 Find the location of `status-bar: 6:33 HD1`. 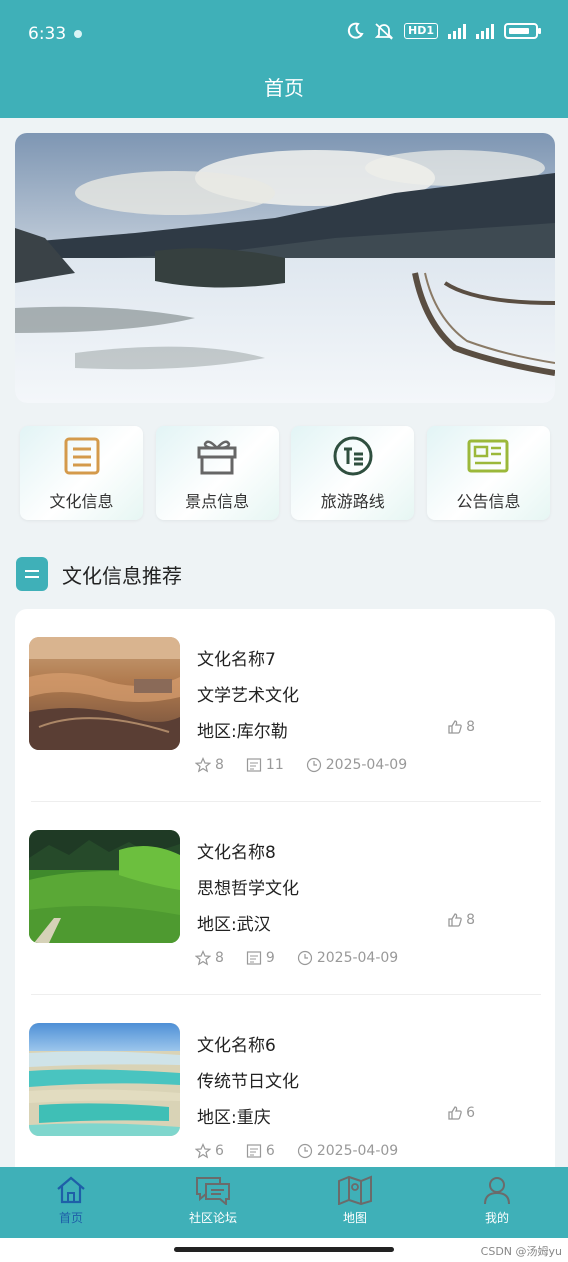

status-bar: 6:33 HD1 is located at coordinates (284, 33).